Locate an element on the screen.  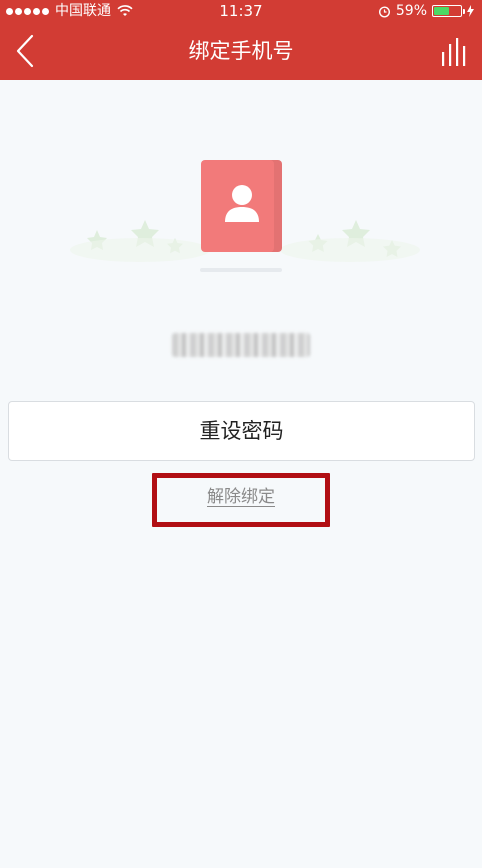
contact-card-icon is located at coordinates (241, 206).